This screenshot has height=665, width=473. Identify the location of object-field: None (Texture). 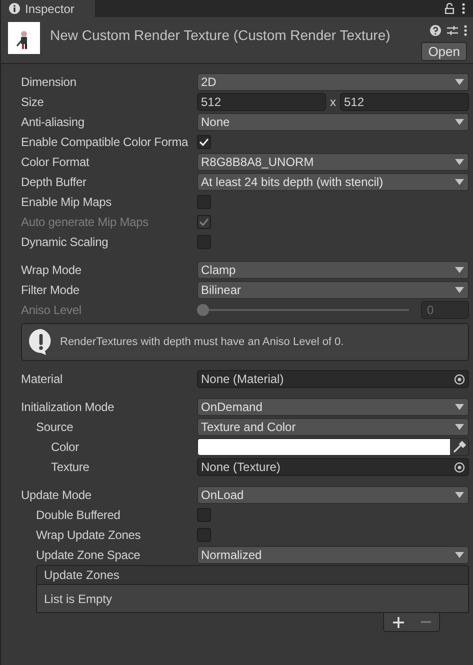
(333, 467).